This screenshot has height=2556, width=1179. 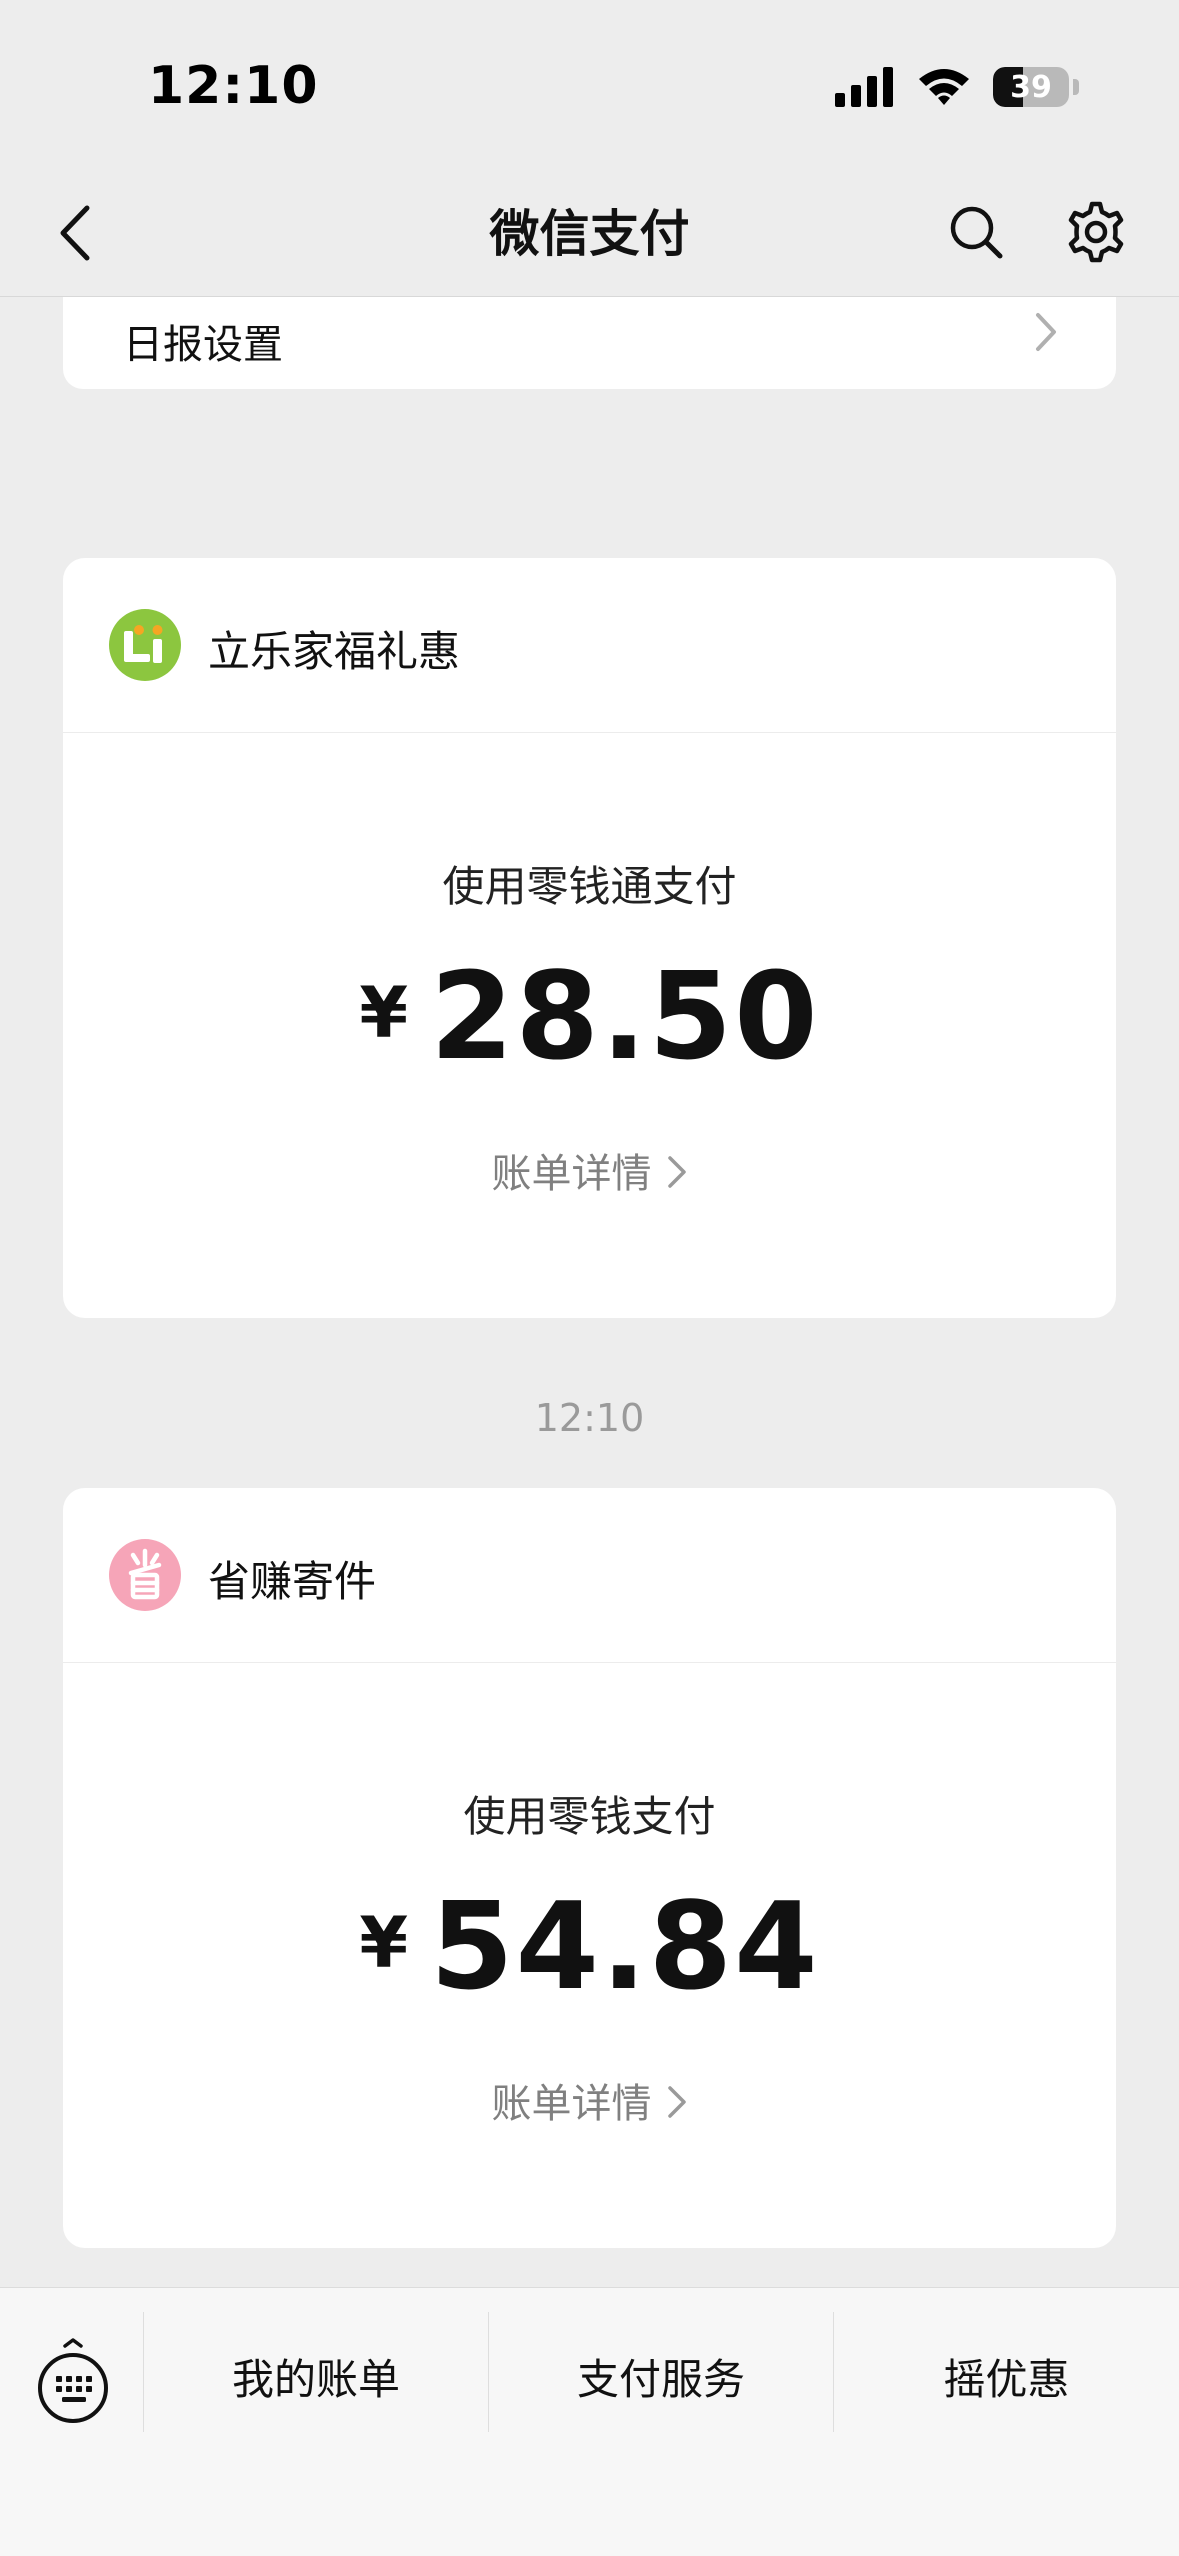 I want to click on menu-item-payment-services: 支付服务, so click(x=661, y=2376).